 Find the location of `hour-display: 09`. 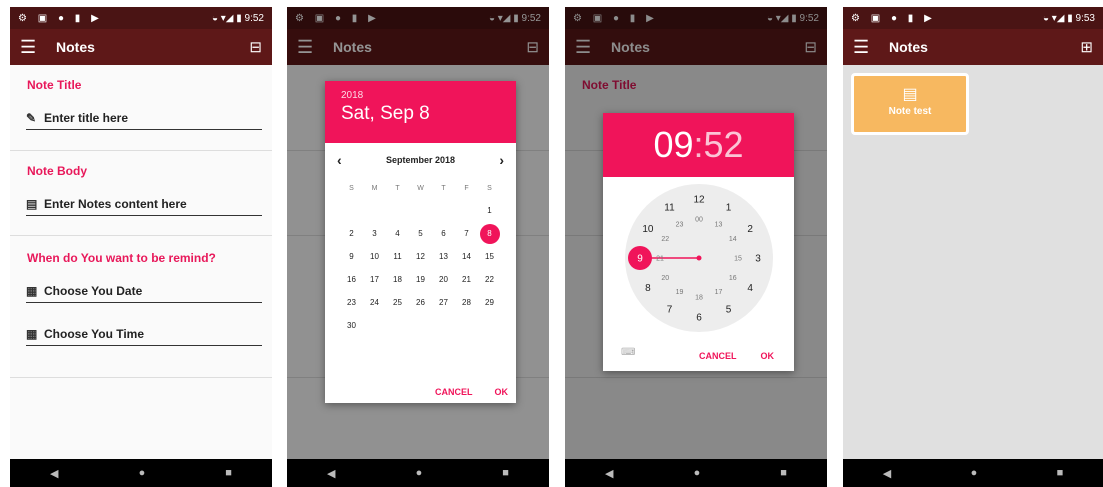

hour-display: 09 is located at coordinates (673, 145).